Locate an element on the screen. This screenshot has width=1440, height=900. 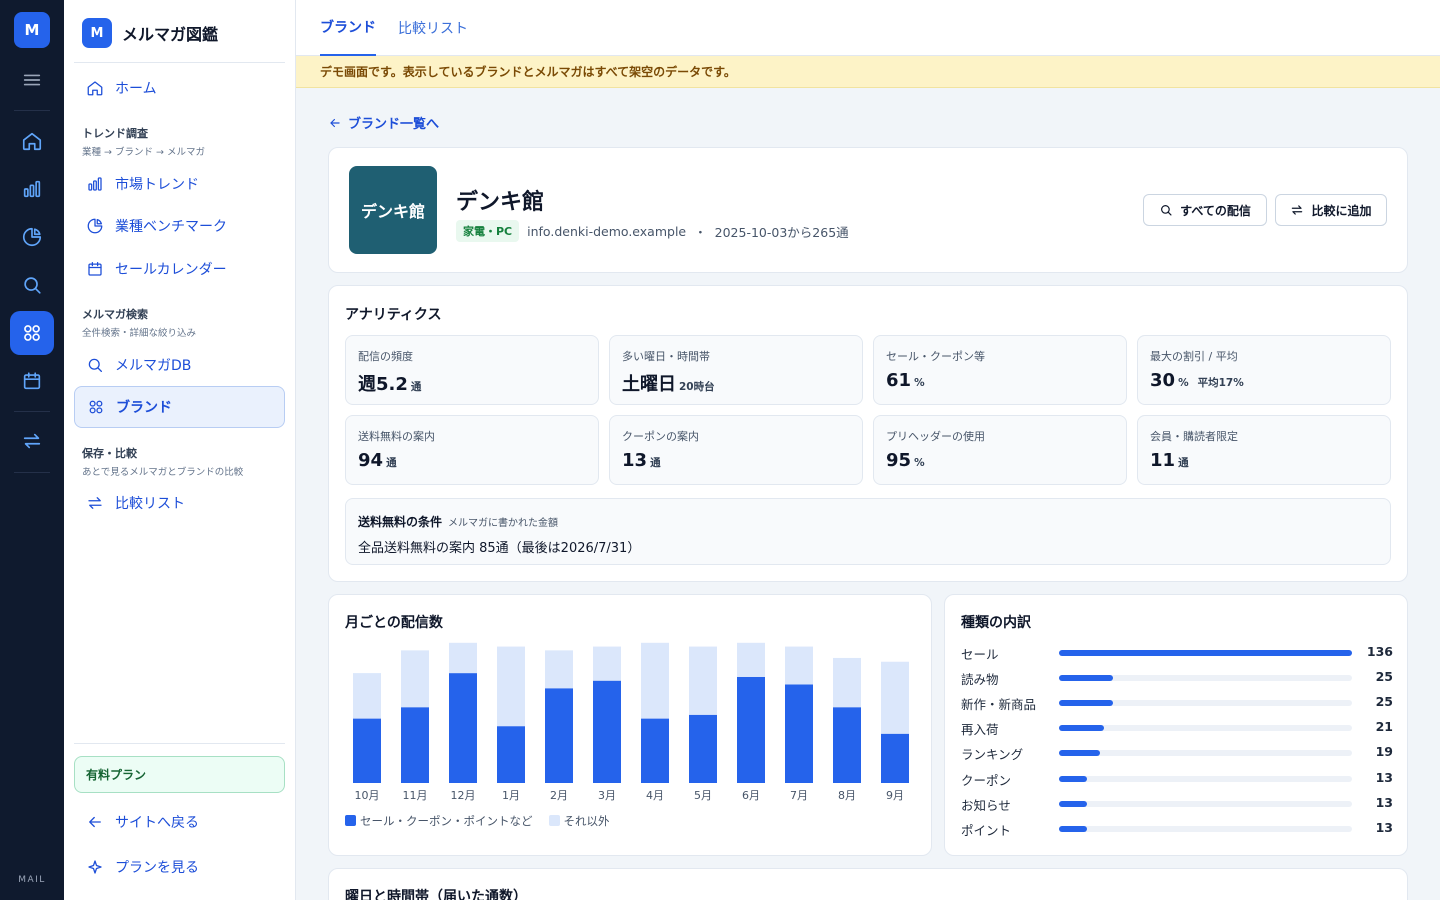
section-search: メルマガ検索 全件検索・詳細な絞り込み is located at coordinates (139, 322).